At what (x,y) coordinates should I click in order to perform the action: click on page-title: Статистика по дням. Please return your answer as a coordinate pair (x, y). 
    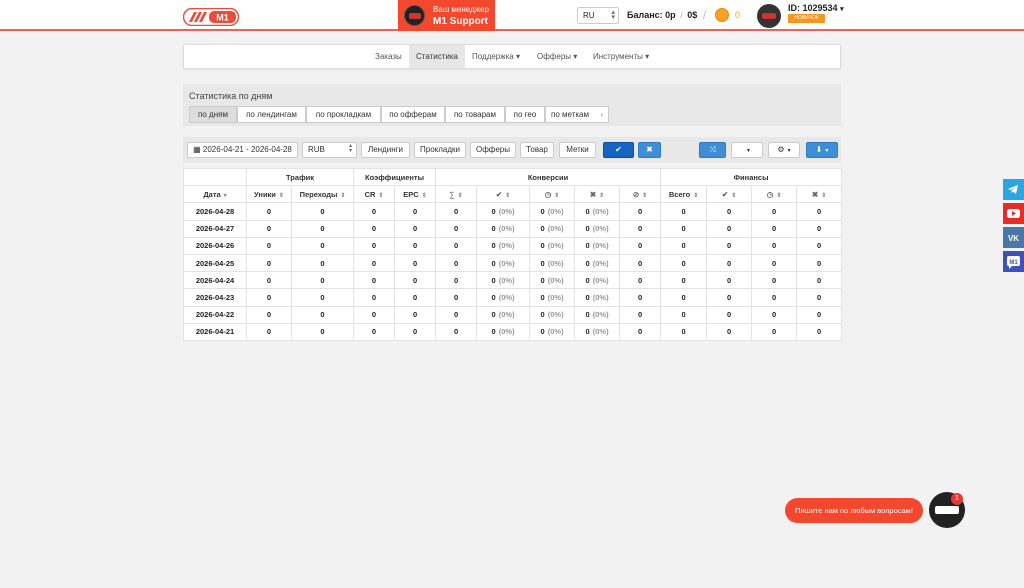
    Looking at the image, I should click on (231, 96).